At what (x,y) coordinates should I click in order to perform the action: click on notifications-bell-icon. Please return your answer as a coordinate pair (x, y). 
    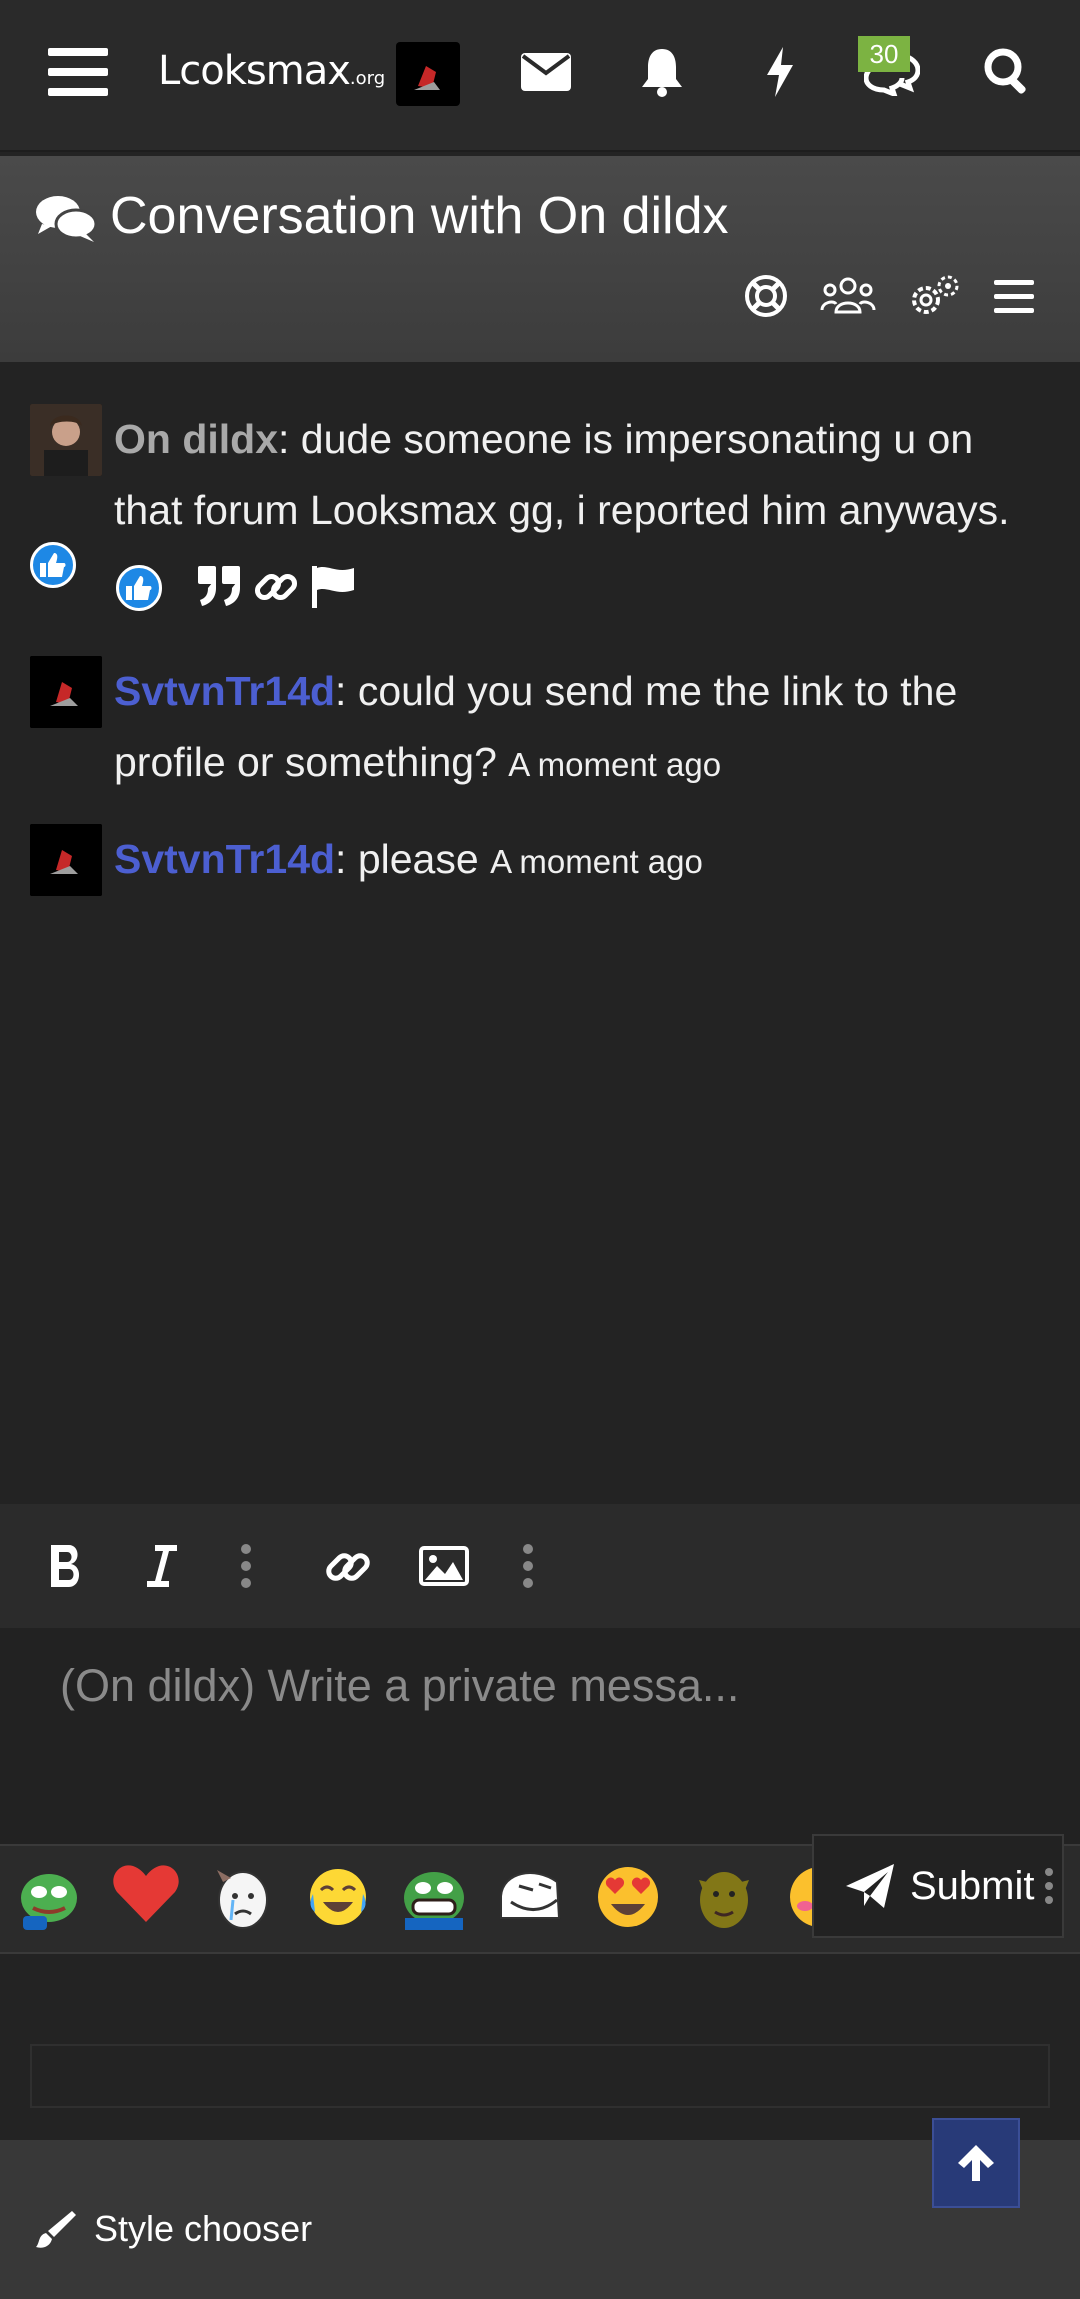
    Looking at the image, I should click on (662, 72).